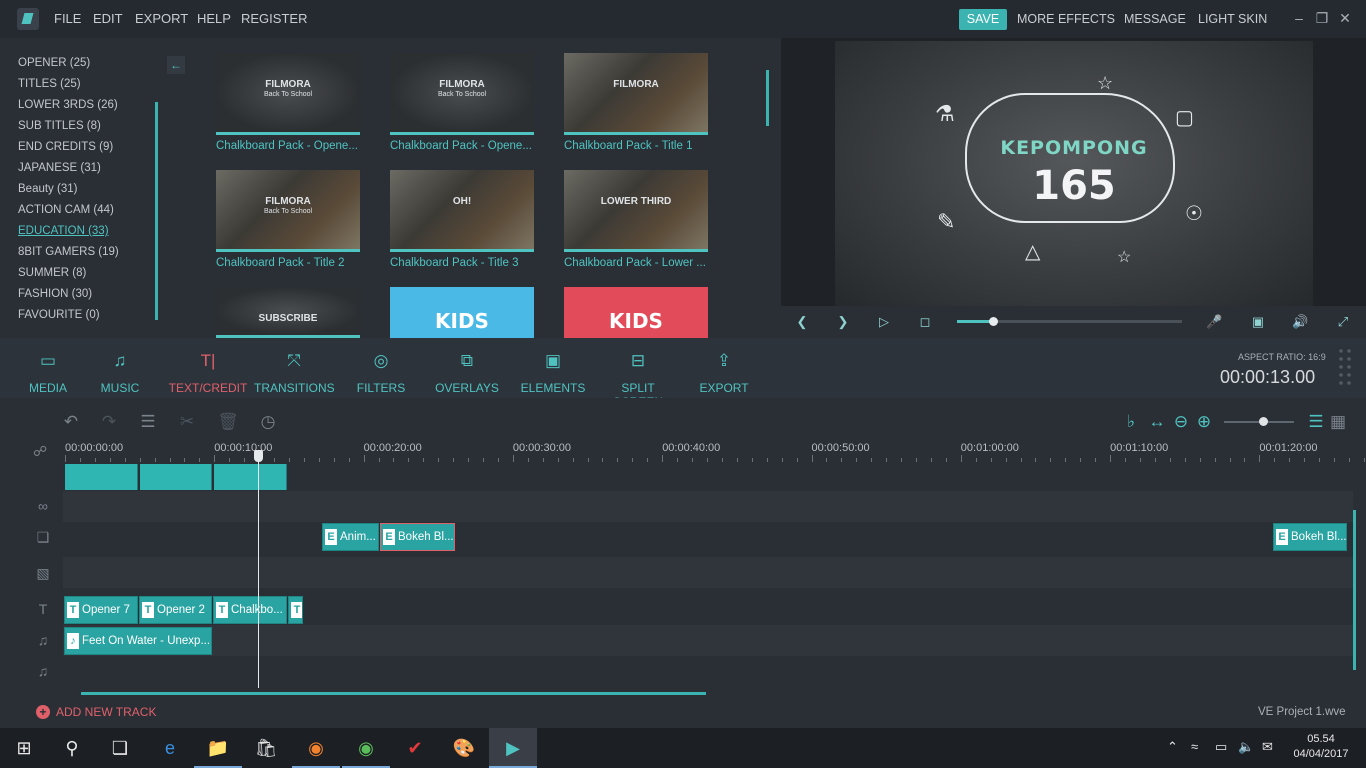  Describe the element at coordinates (120, 748) in the screenshot. I see `task-view-icon: ❏` at that location.